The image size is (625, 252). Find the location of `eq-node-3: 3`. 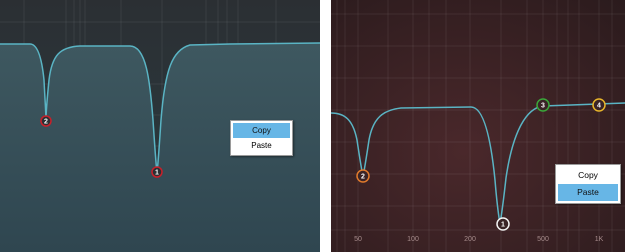

eq-node-3: 3 is located at coordinates (543, 105).